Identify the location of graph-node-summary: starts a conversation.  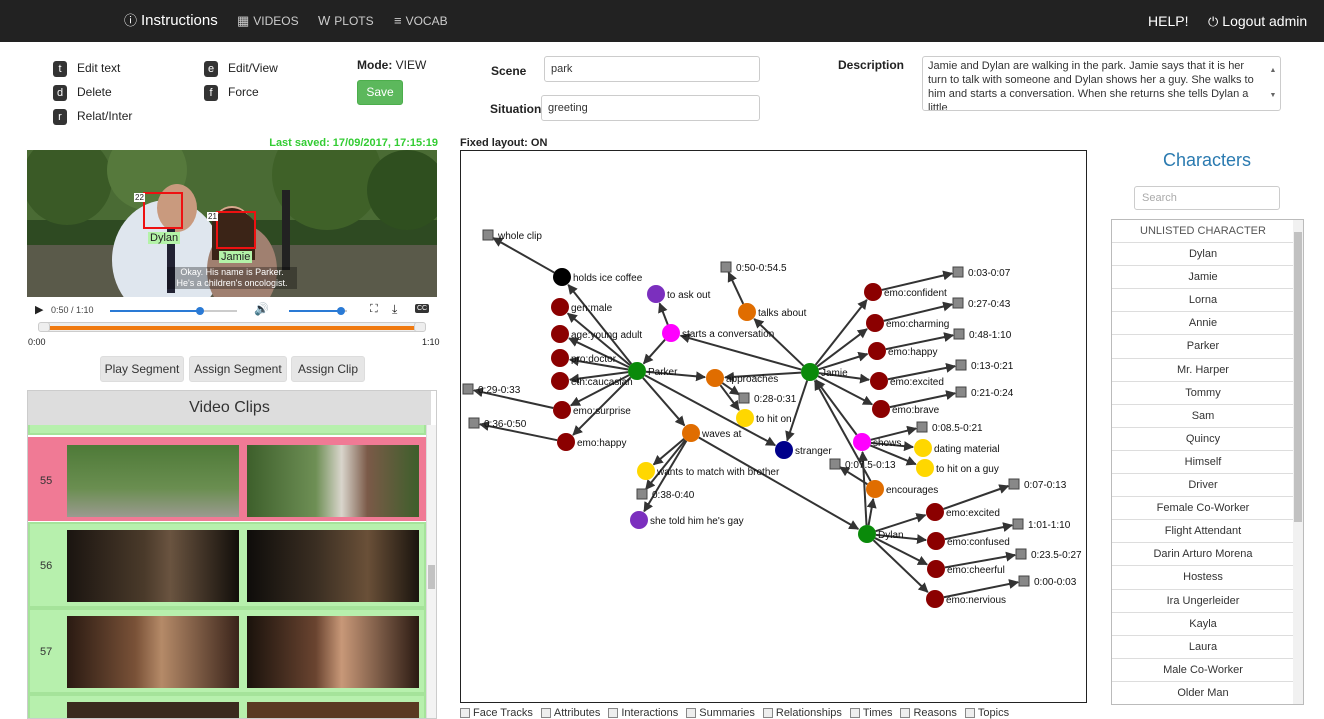
(718, 333).